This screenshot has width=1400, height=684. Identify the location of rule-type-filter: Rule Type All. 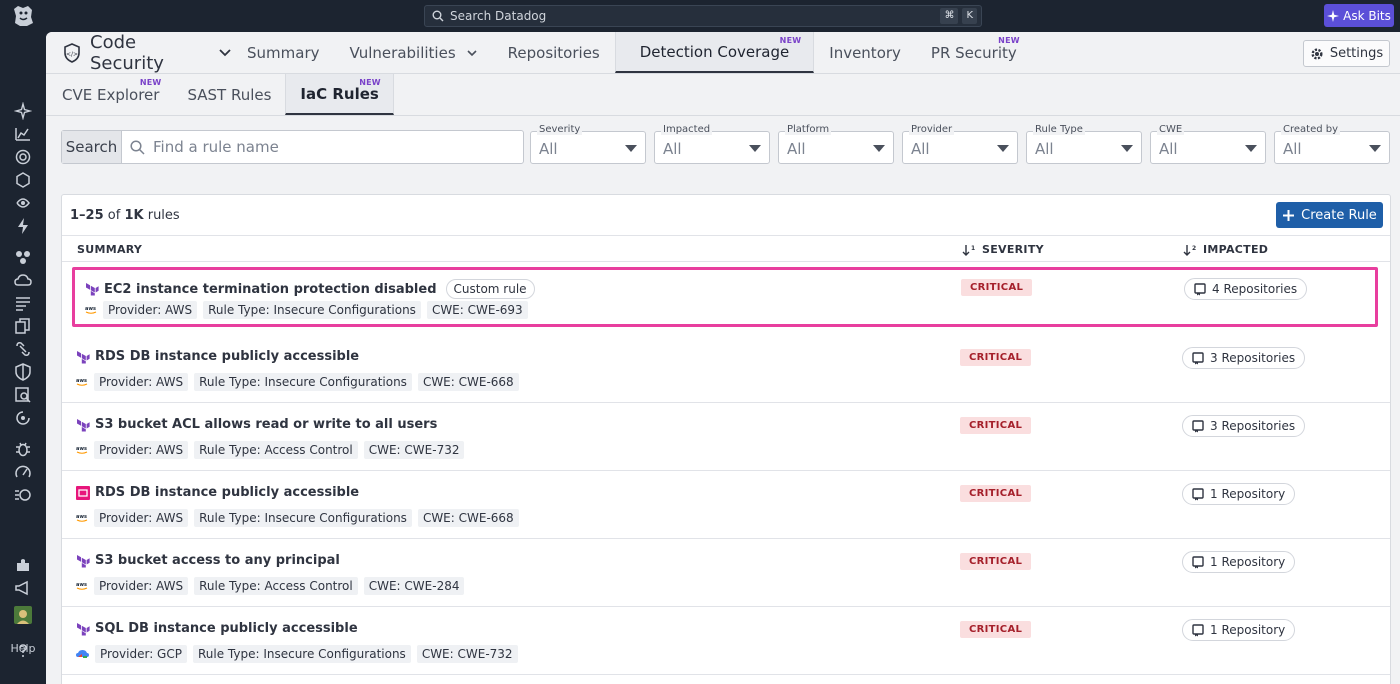
(1084, 144).